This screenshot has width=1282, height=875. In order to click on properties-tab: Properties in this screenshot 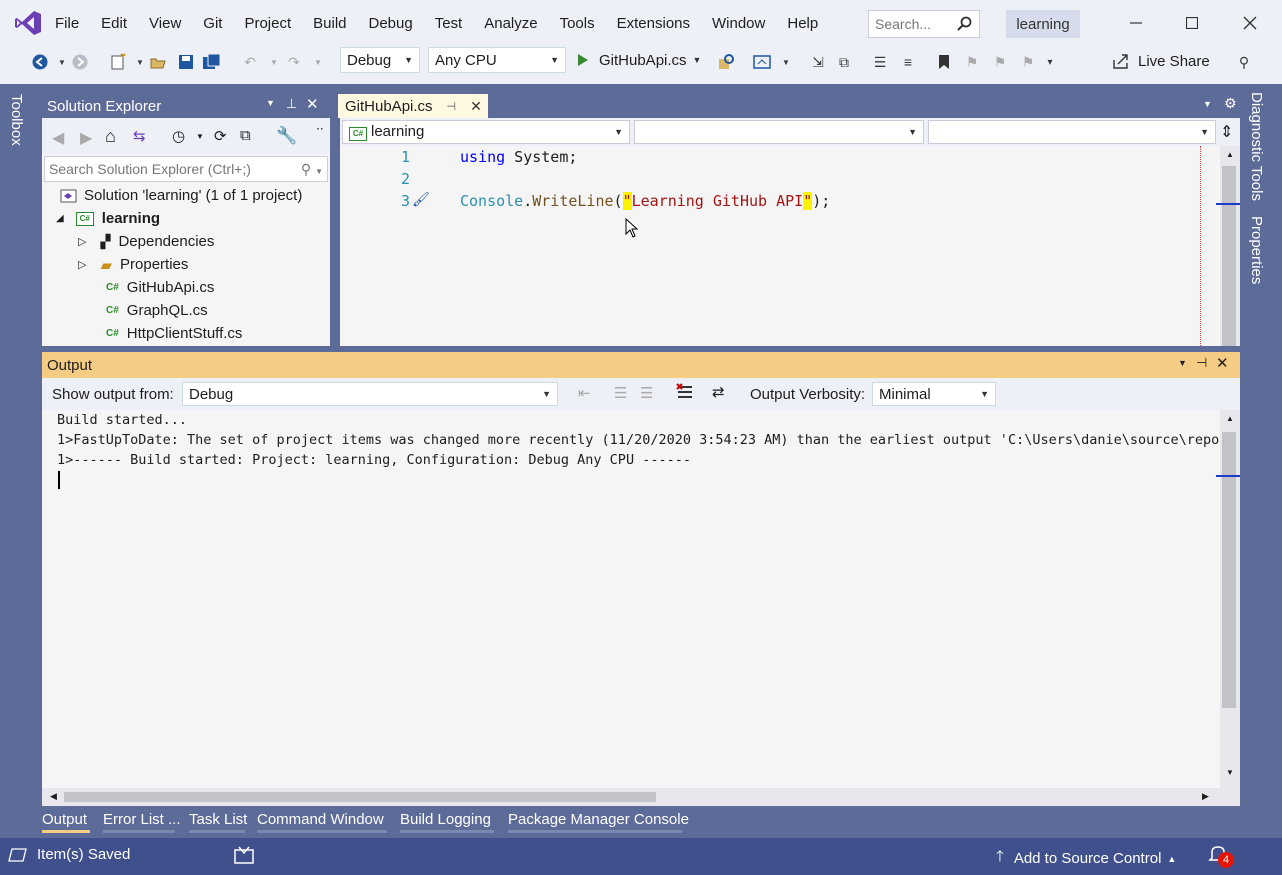, I will do `click(1256, 250)`.